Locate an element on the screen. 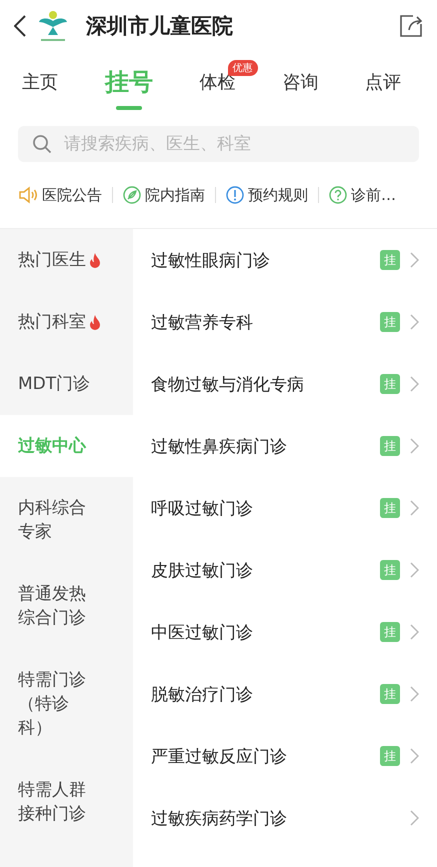 The width and height of the screenshot is (437, 867). shortcut-link: 医院公告 is located at coordinates (60, 195).